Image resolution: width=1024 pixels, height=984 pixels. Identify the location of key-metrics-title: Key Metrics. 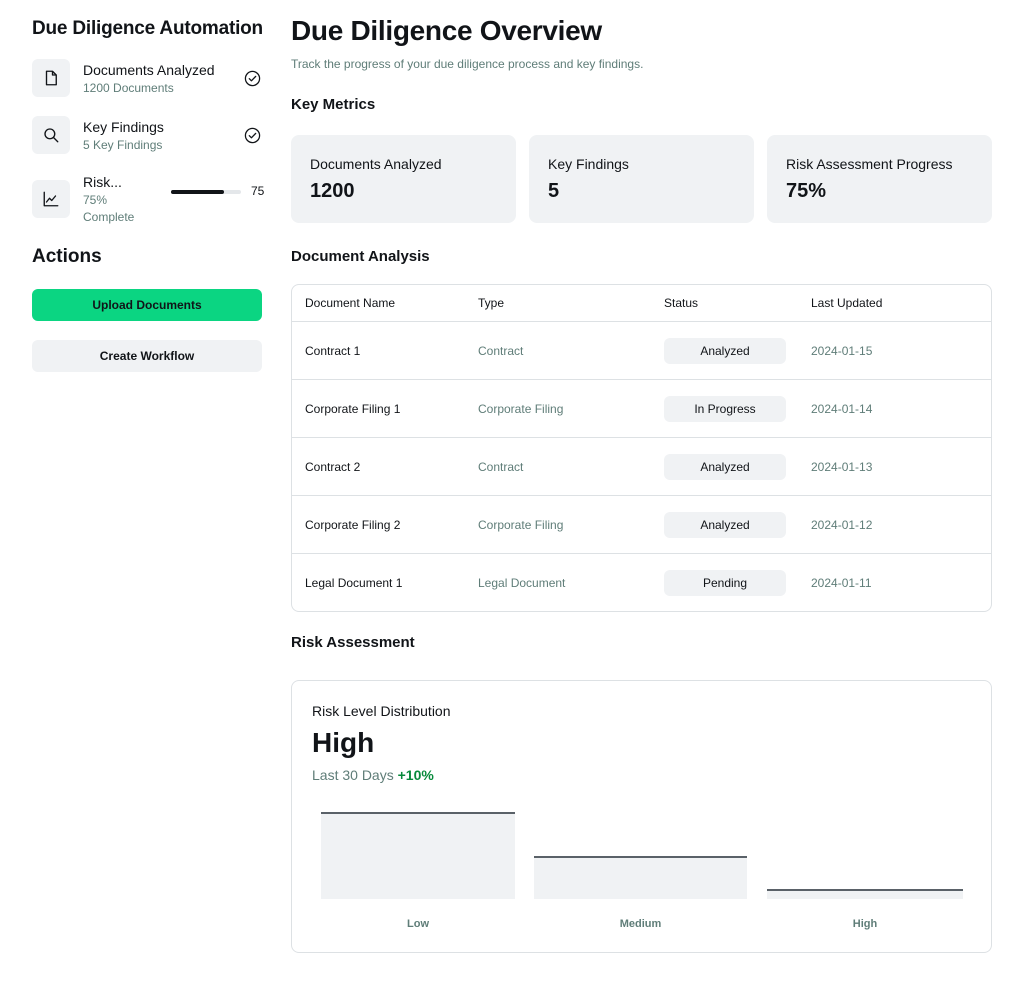
(333, 104).